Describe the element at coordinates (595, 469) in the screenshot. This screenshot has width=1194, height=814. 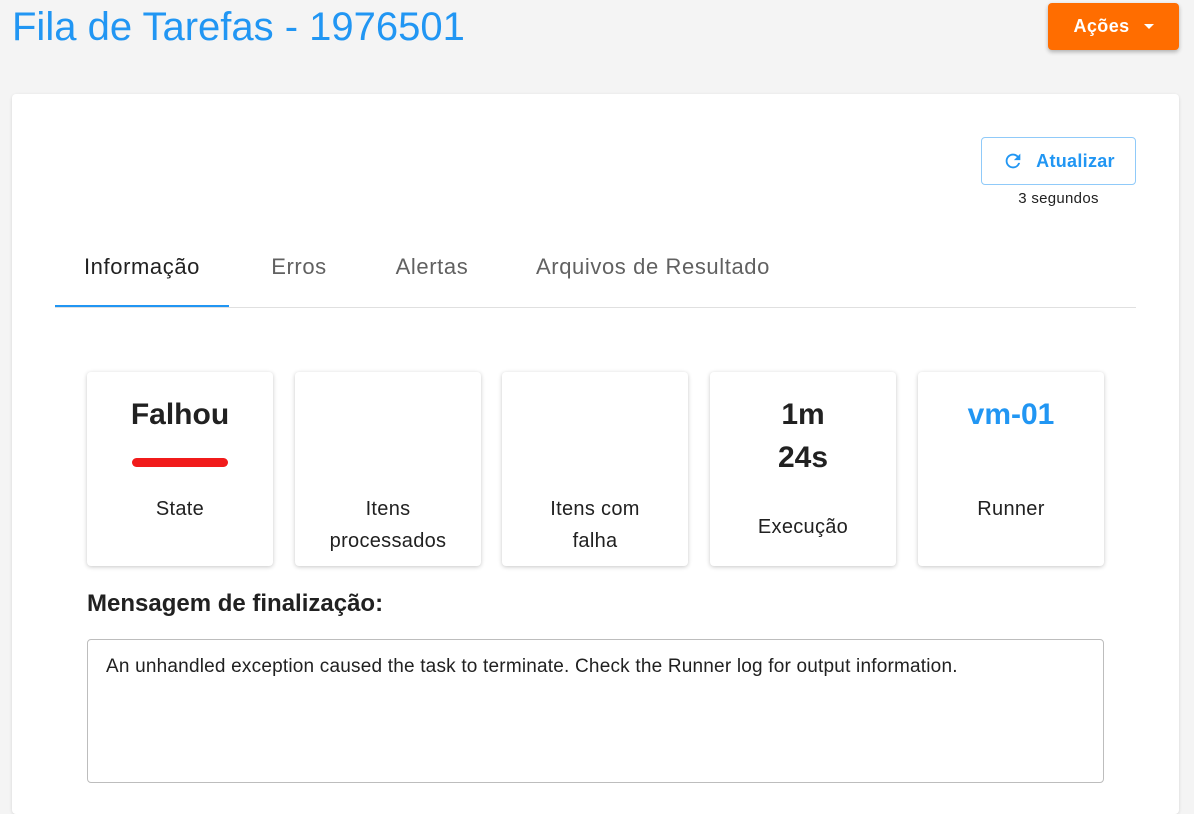
I see `stat-card-failed-items: Itens com falha` at that location.